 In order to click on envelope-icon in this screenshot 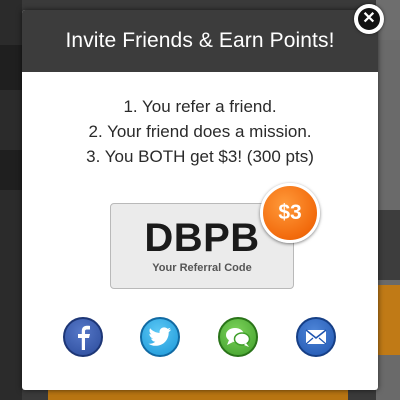, I will do `click(316, 337)`.